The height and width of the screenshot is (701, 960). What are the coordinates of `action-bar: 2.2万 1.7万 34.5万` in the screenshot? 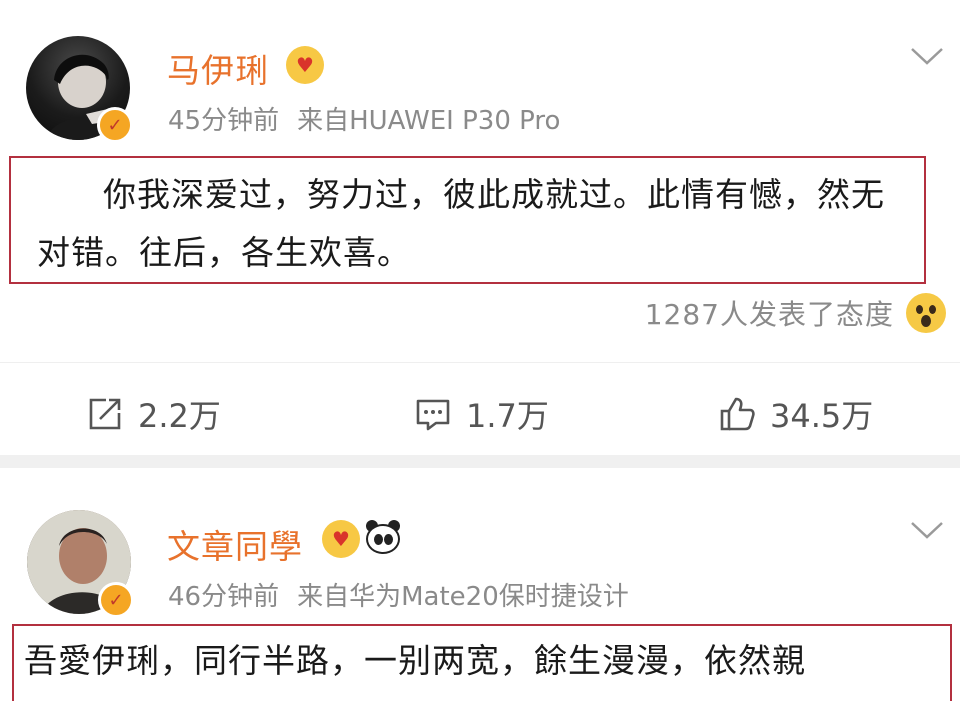 It's located at (480, 408).